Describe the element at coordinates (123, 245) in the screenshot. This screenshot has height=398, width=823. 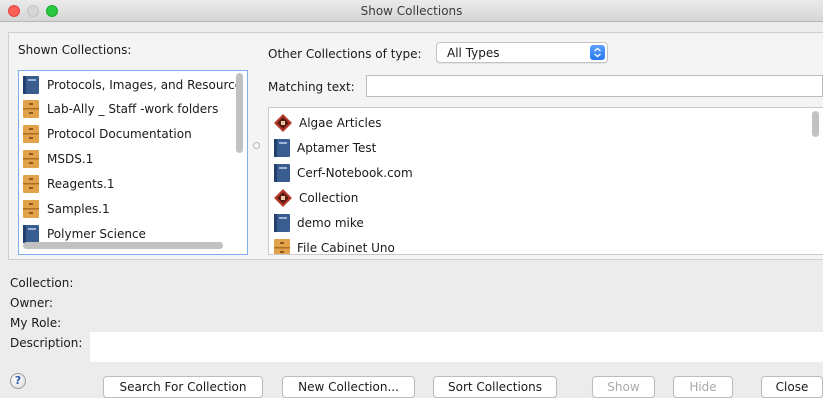
I see `horizontal-scrollbar` at that location.